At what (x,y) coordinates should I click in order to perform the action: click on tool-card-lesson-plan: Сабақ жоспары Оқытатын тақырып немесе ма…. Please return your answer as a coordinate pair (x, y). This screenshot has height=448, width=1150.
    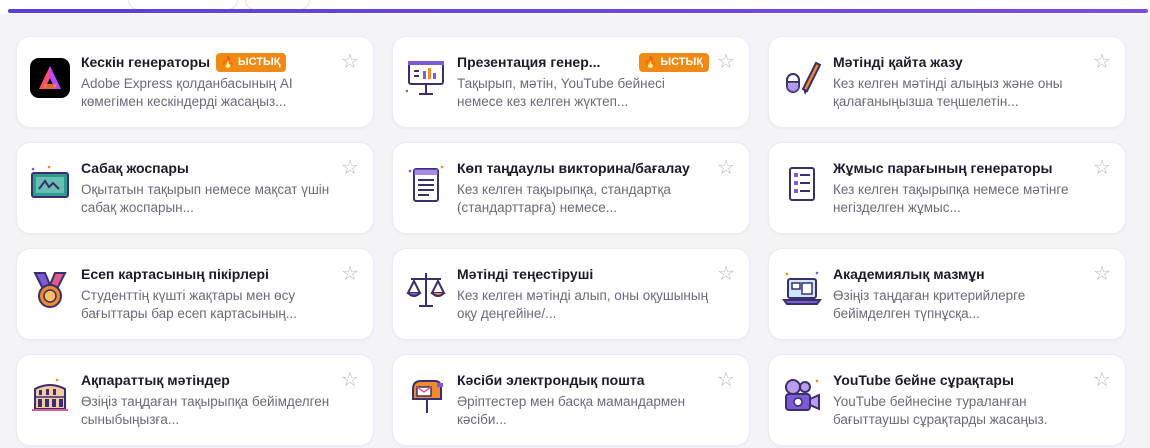
    Looking at the image, I should click on (195, 188).